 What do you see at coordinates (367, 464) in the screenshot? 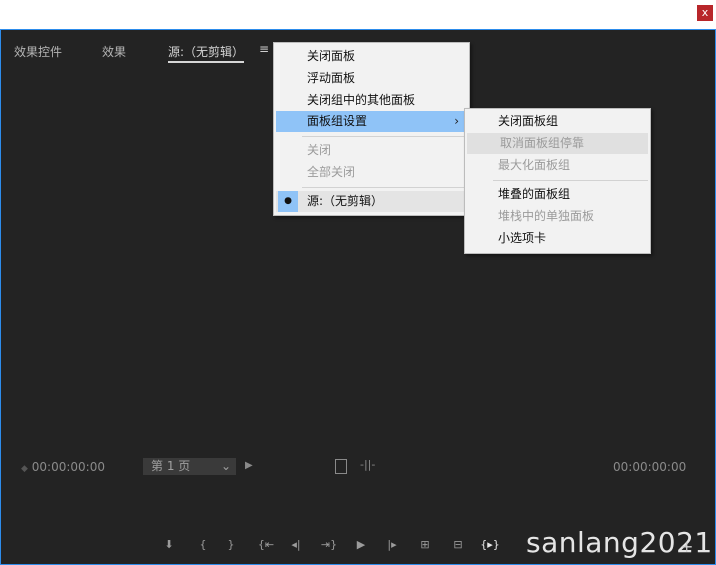
I see `audio-waveform-icon: -||-` at bounding box center [367, 464].